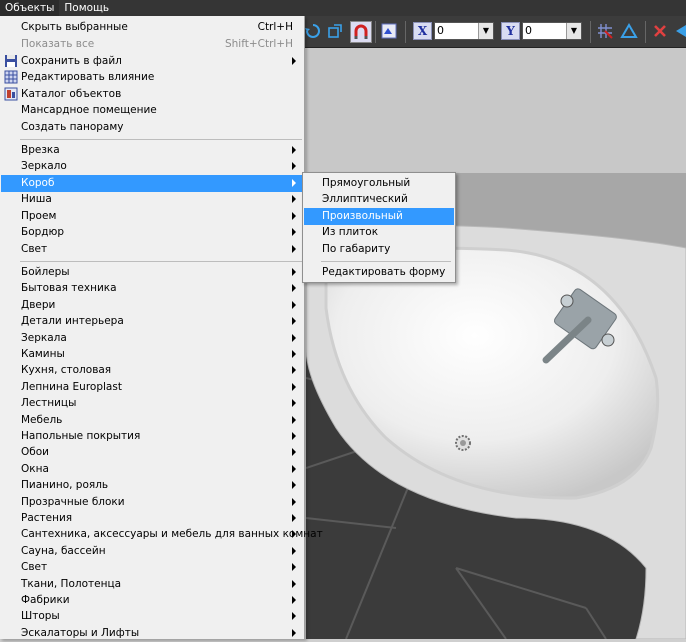  I want to click on menu-item-object-catalog: Каталог объектов, so click(152, 94).